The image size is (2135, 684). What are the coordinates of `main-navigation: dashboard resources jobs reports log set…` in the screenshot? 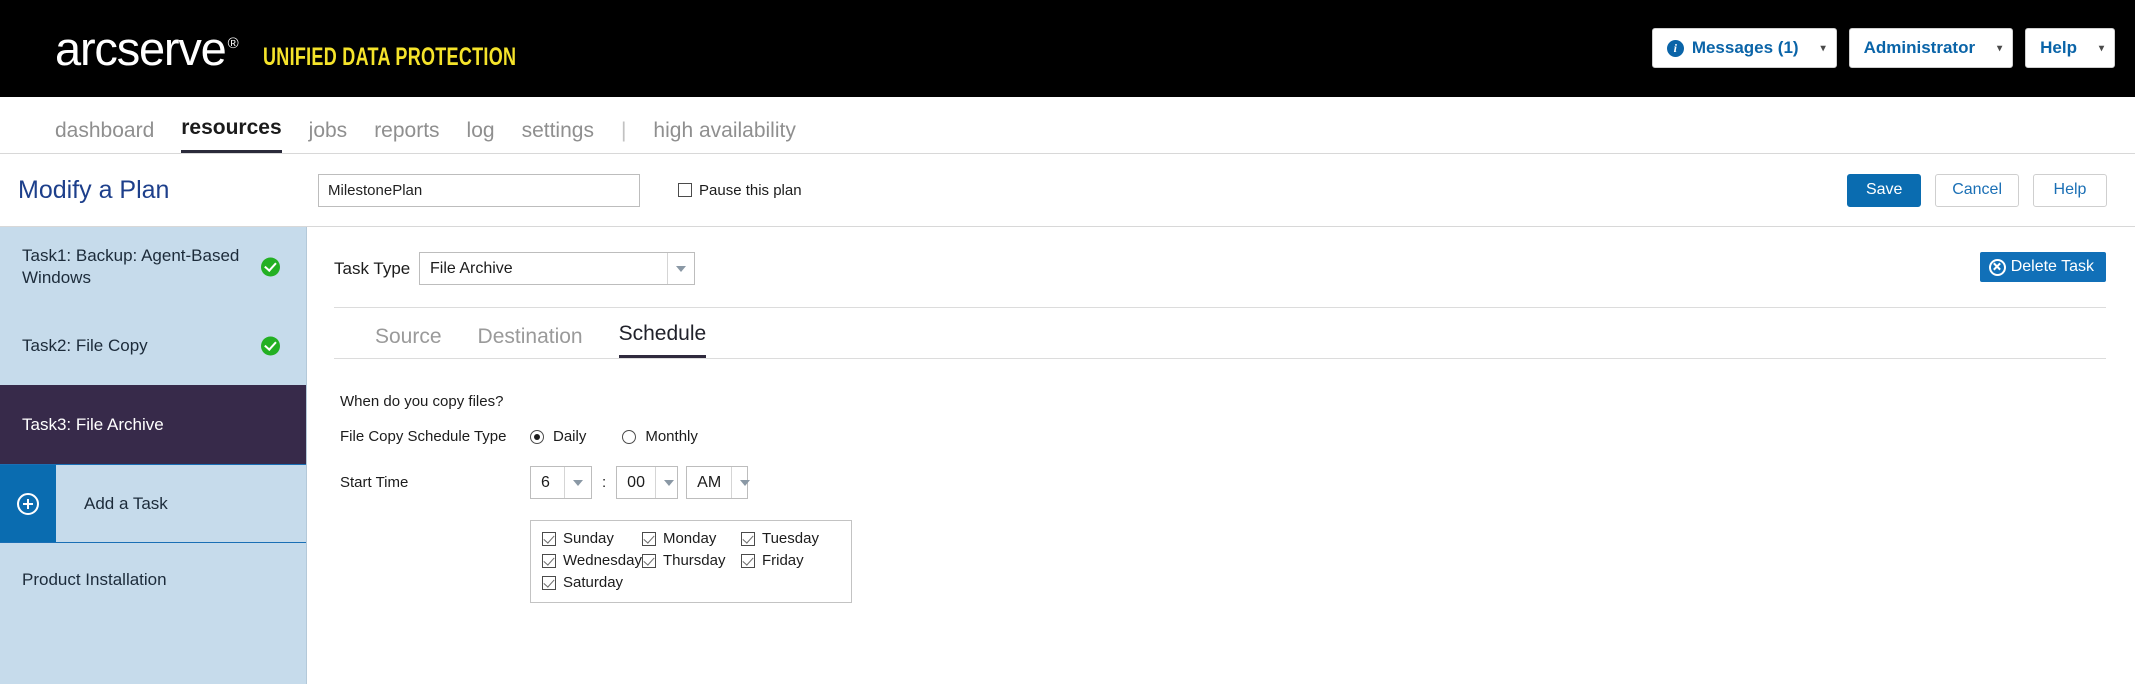 It's located at (1067, 125).